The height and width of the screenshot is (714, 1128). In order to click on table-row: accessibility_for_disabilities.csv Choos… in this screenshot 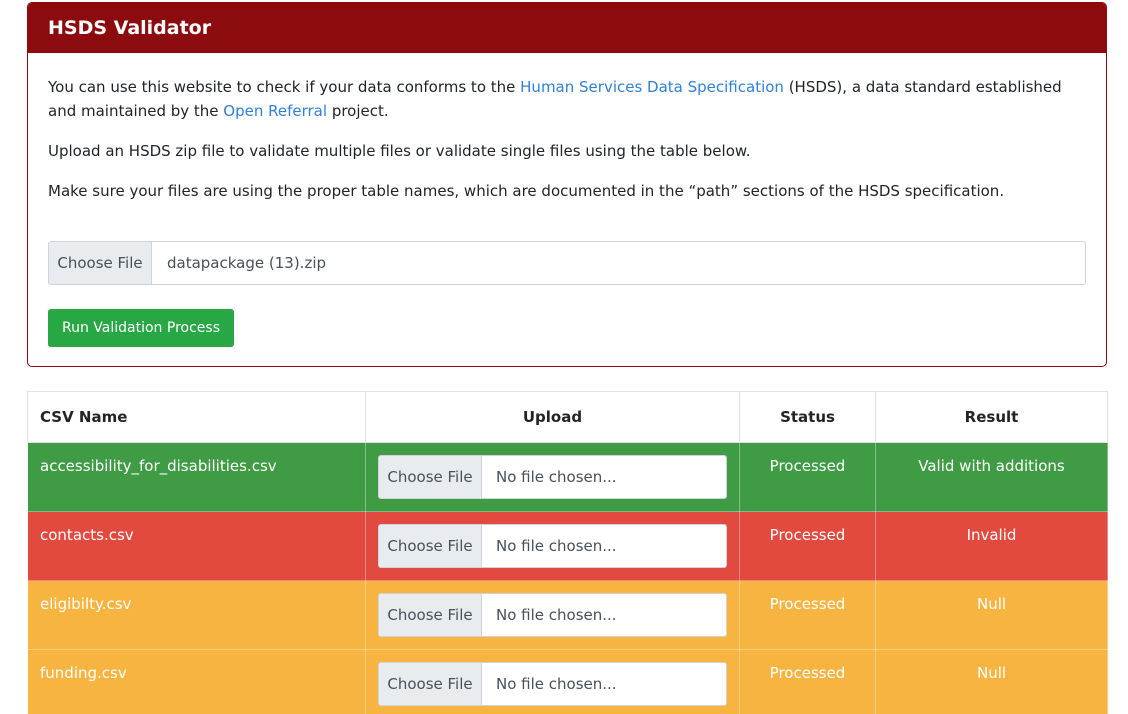, I will do `click(567, 477)`.